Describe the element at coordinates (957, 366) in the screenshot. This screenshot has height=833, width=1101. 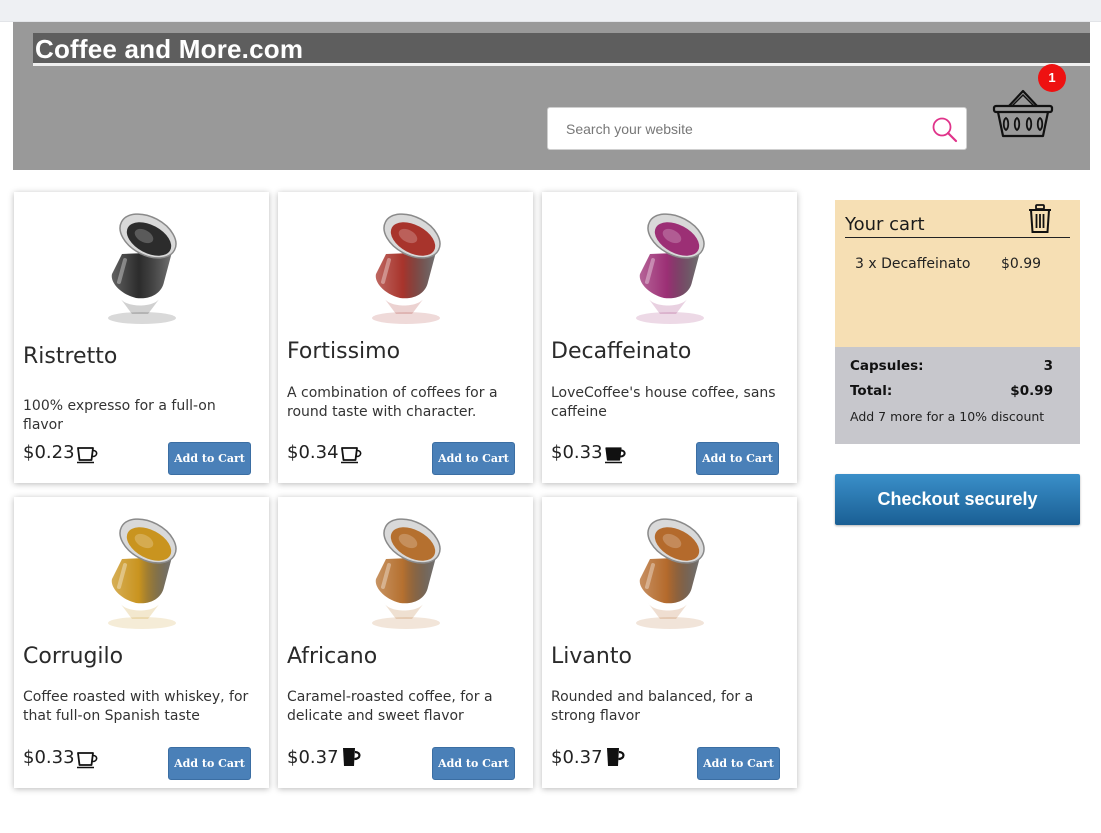
I see `capsules-row: Capsules: 3` at that location.